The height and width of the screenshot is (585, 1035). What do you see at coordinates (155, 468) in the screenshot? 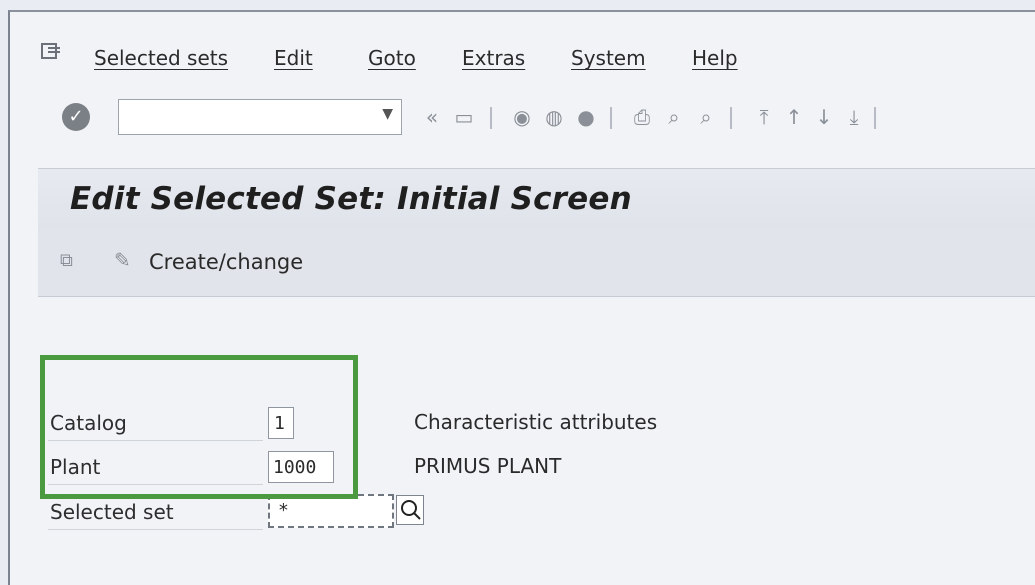
I see `plant-label: Plant` at bounding box center [155, 468].